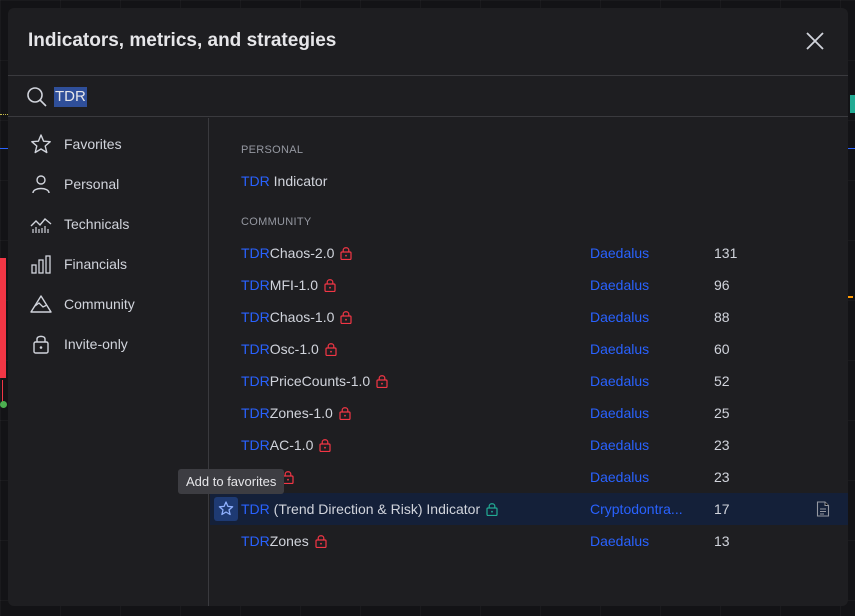 This screenshot has width=855, height=616. I want to click on result-name: TDRZones, so click(284, 541).